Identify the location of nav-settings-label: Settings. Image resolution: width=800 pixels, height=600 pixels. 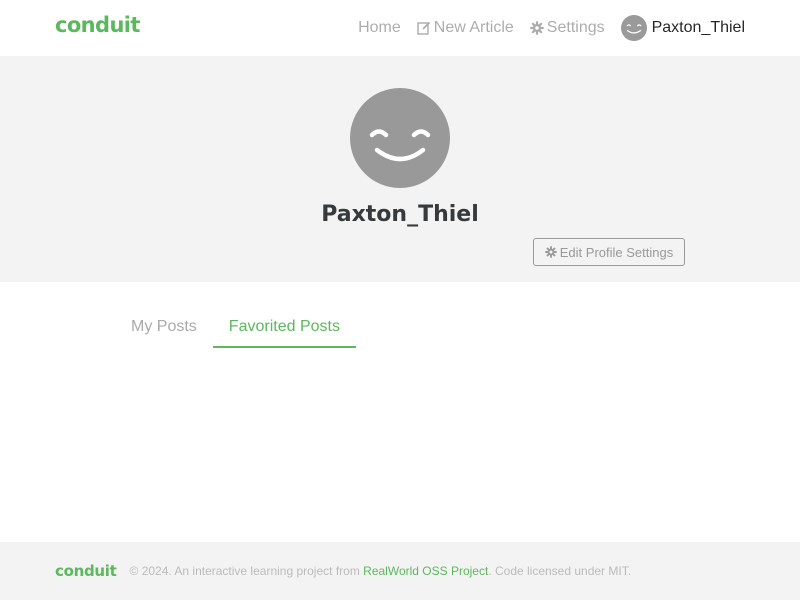
(575, 27).